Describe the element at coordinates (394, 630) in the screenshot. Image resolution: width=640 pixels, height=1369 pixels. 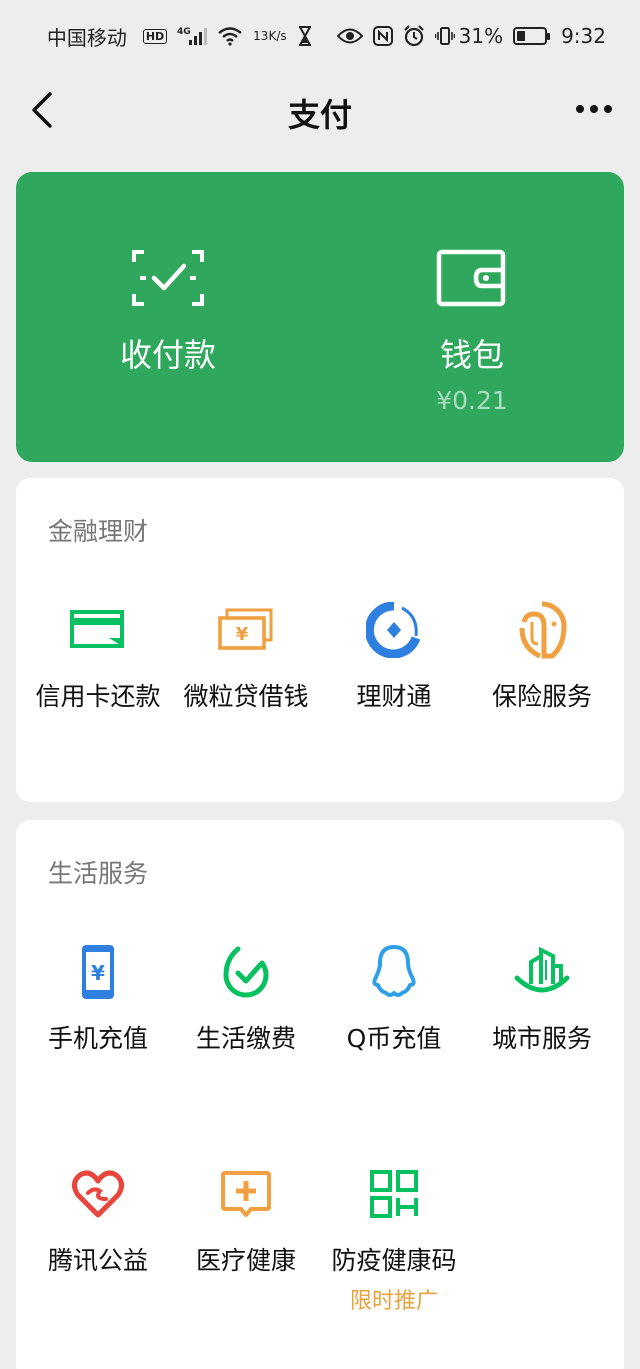
I see `wealth-icon` at that location.